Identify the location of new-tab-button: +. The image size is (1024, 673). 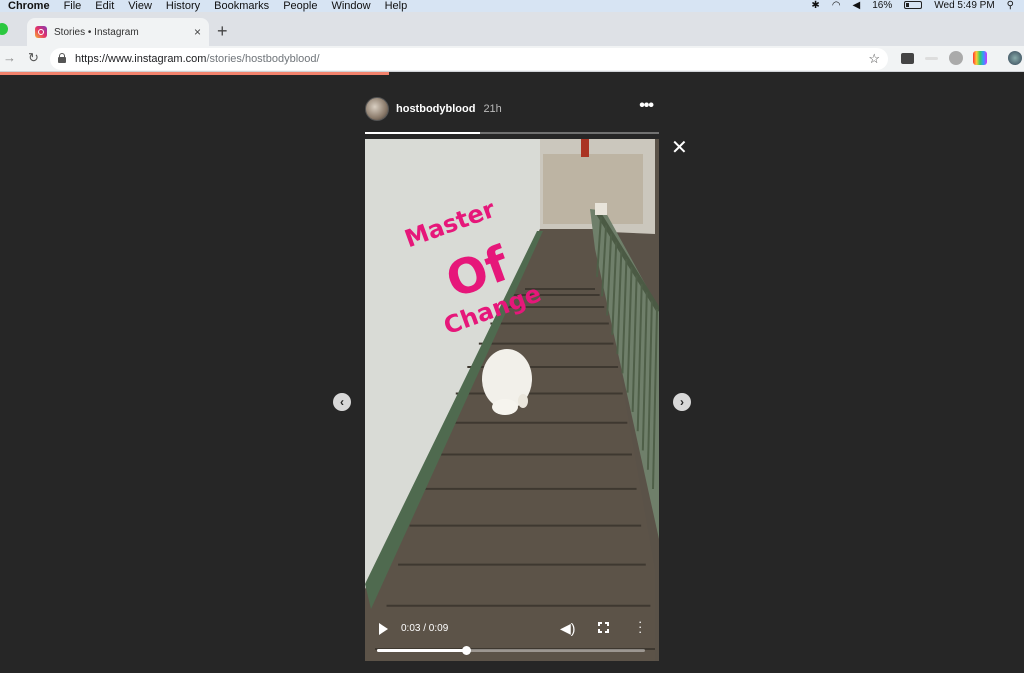
(222, 31).